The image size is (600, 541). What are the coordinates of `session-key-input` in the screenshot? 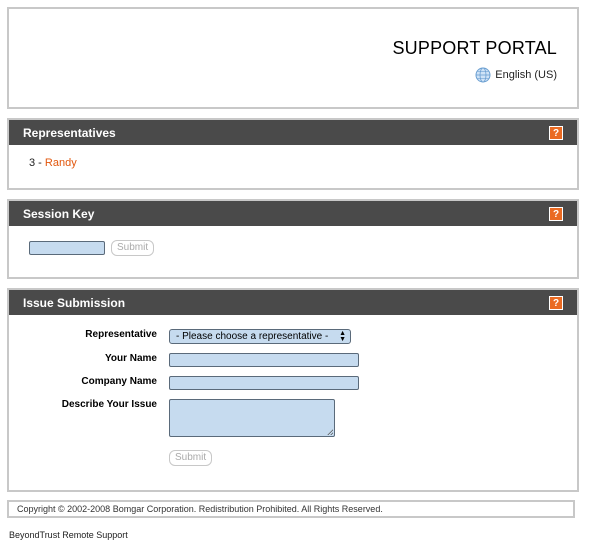 It's located at (67, 248).